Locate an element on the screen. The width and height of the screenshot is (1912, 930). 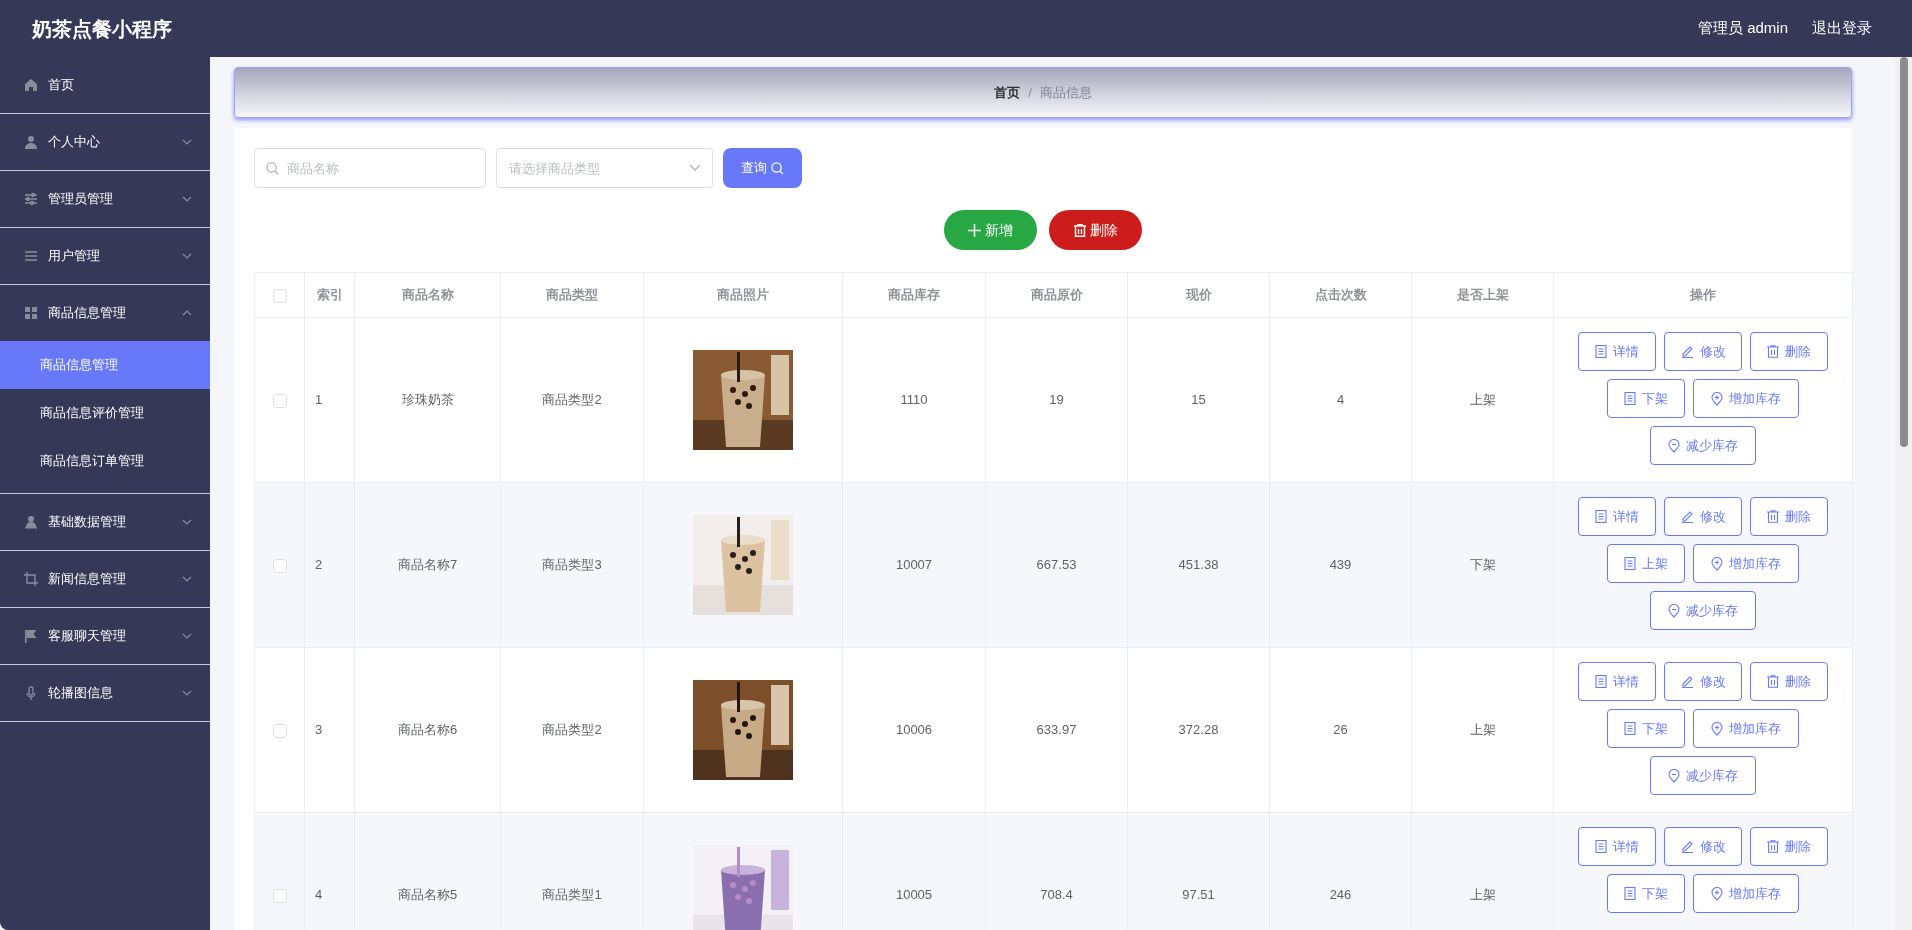
home-icon is located at coordinates (31, 85).